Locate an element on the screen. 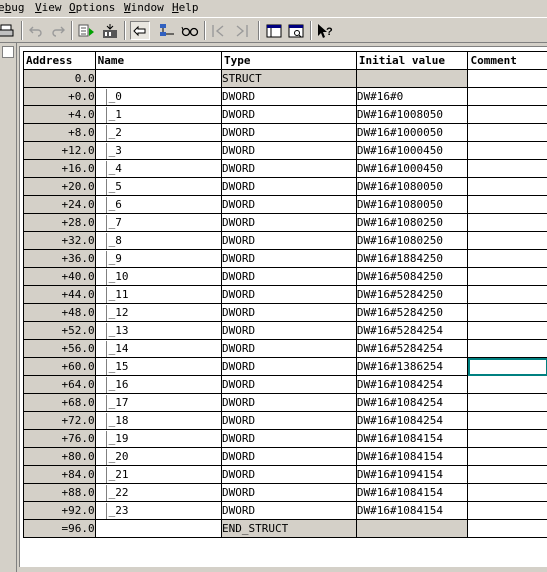  initial-value-cell: DW#16#1094154 is located at coordinates (412, 474).